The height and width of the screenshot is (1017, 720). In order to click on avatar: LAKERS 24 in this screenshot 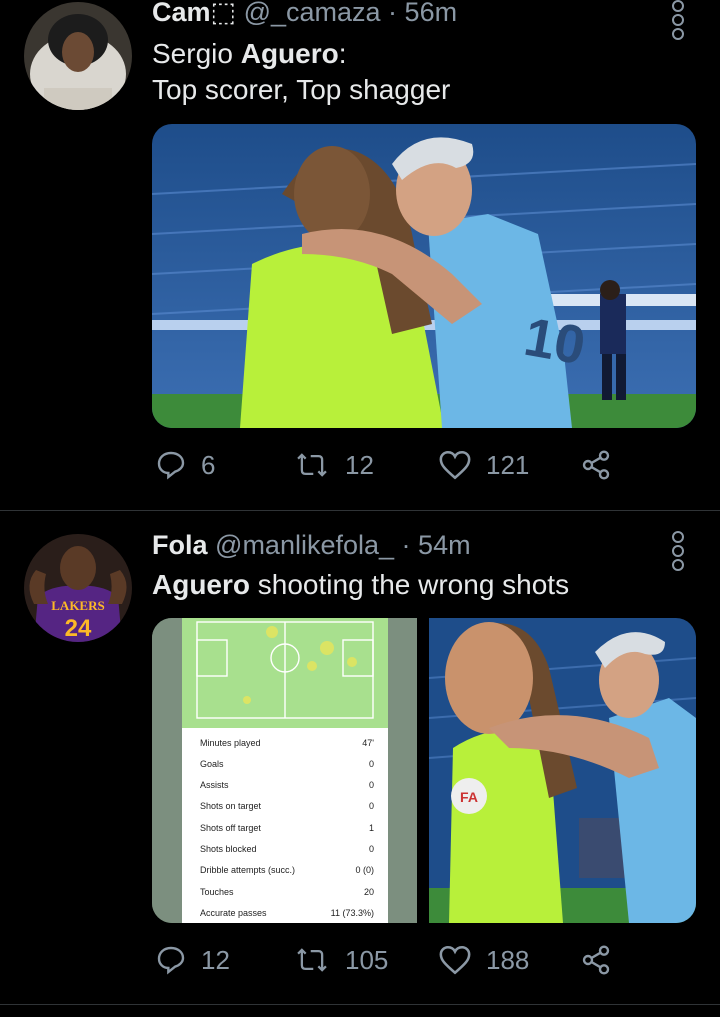, I will do `click(78, 588)`.